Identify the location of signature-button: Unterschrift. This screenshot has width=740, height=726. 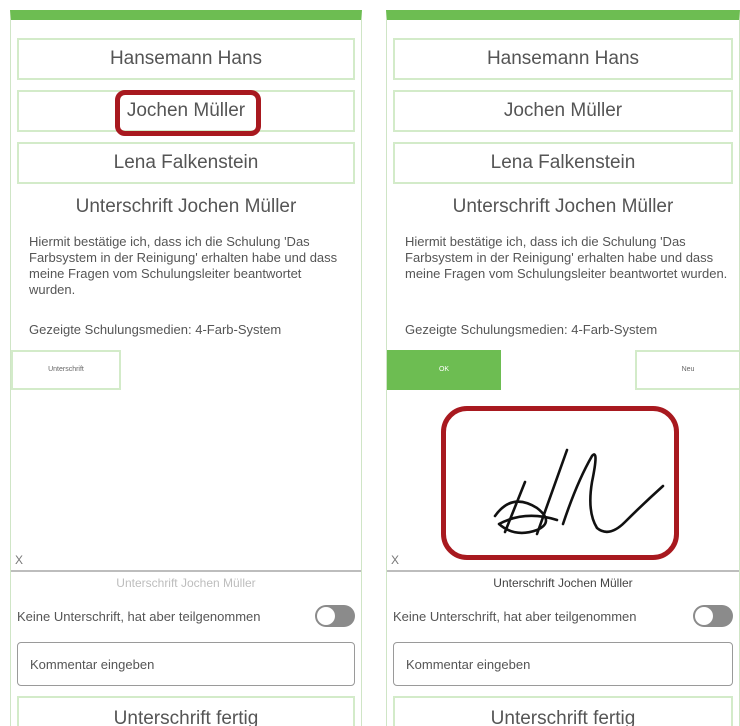
(66, 370).